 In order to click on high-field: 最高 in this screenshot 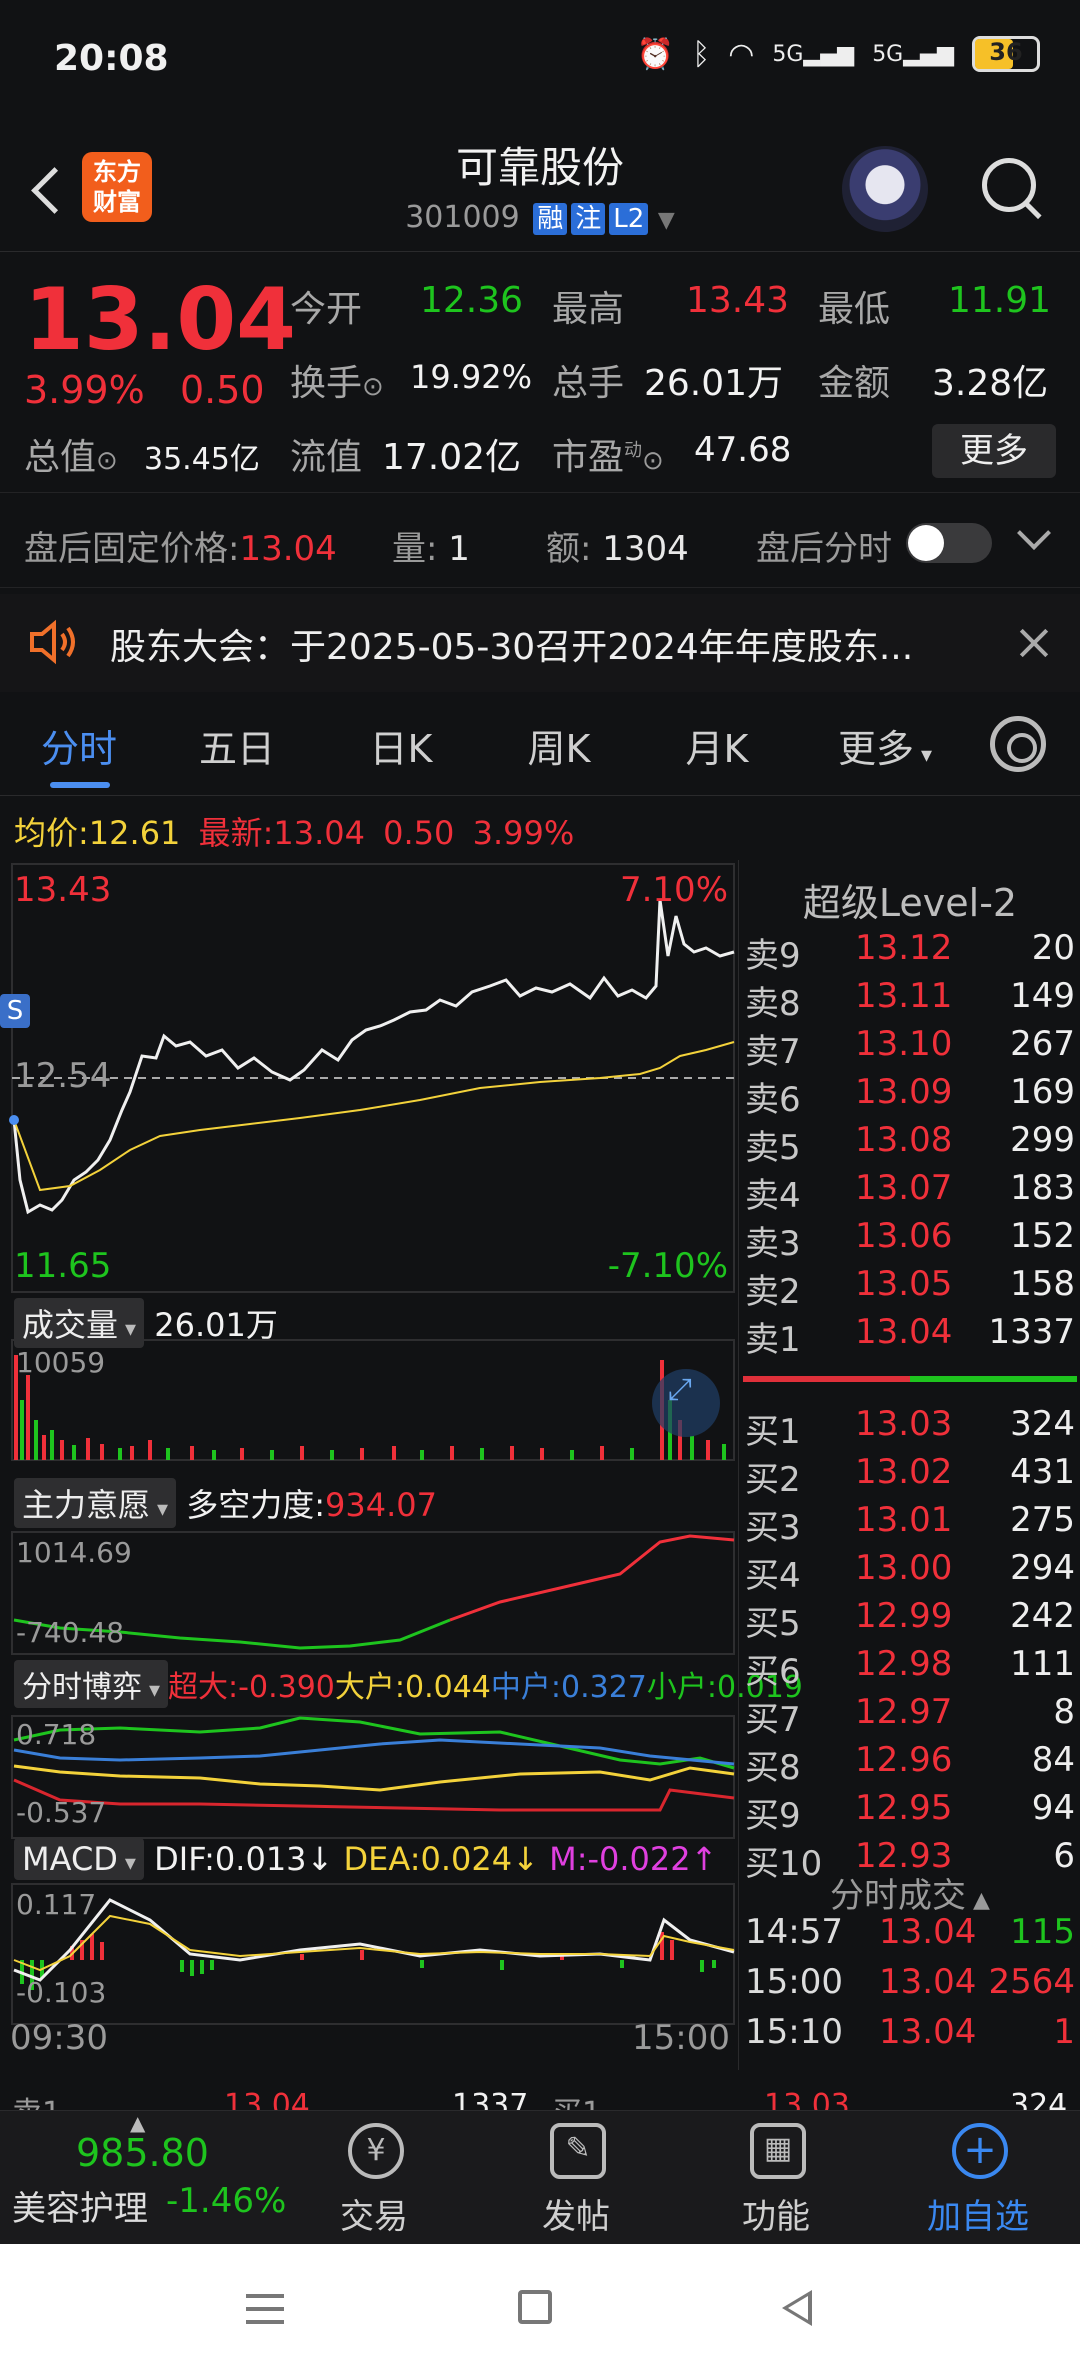, I will do `click(588, 309)`.